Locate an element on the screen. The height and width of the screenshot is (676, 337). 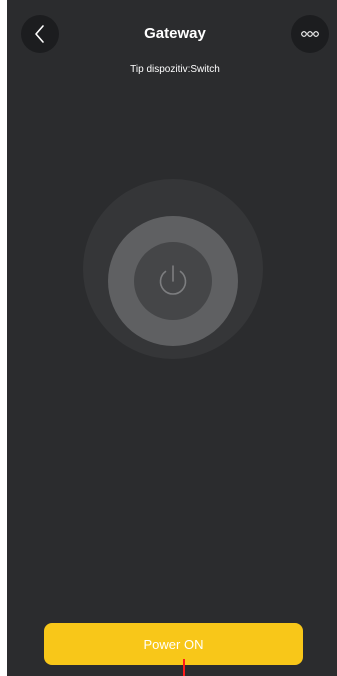
more-dots-icon is located at coordinates (310, 34).